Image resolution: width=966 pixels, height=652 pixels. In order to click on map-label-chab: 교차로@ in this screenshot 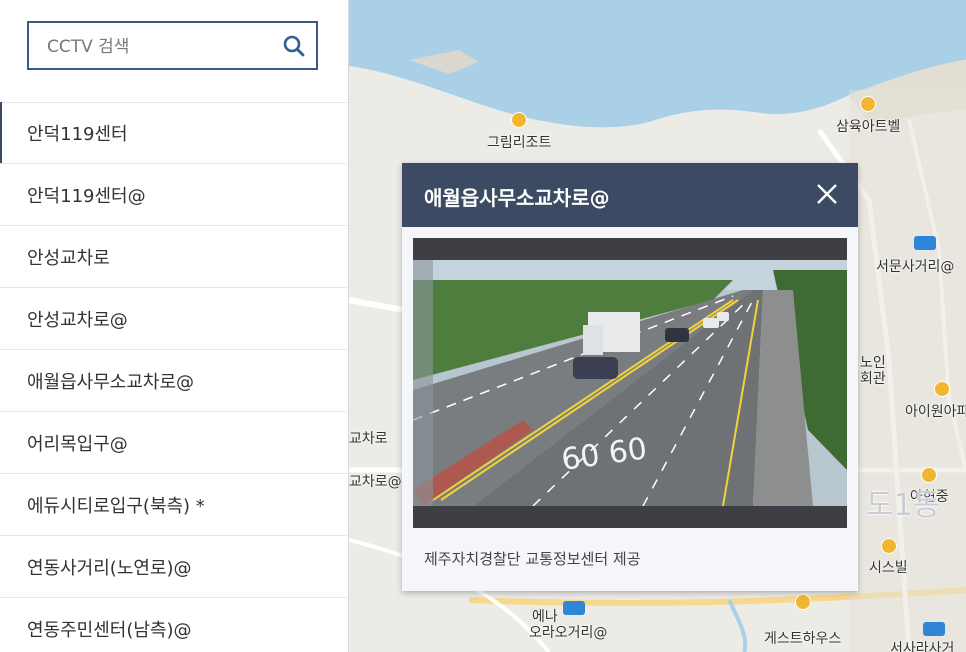, I will do `click(375, 482)`.